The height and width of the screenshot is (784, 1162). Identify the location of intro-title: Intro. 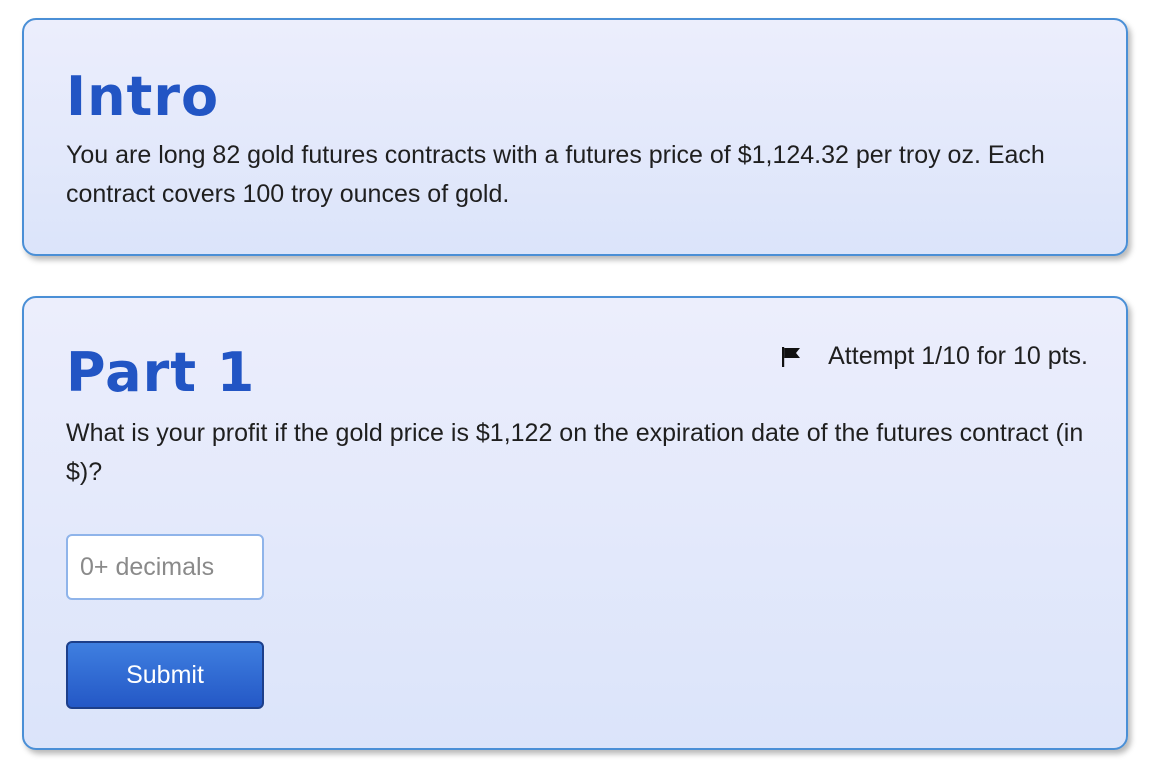
(143, 96).